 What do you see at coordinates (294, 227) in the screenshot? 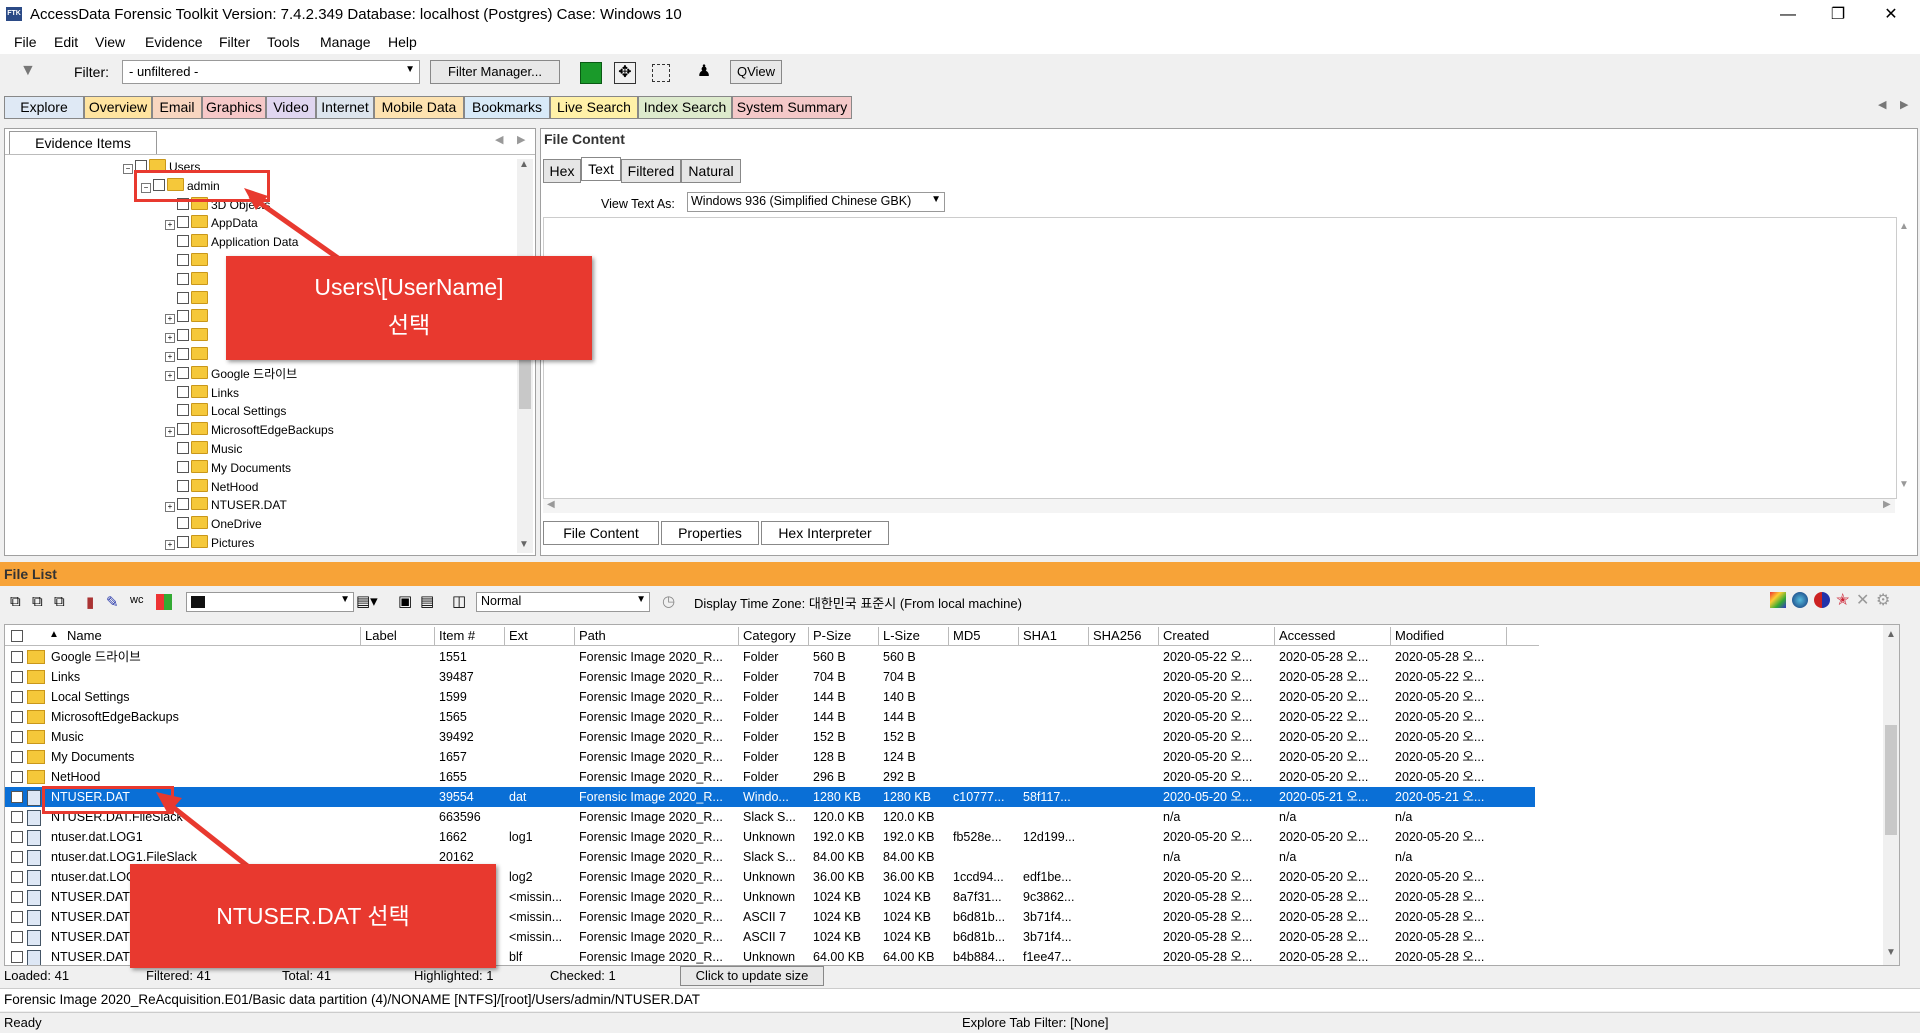
I see `arrow-to-admin` at bounding box center [294, 227].